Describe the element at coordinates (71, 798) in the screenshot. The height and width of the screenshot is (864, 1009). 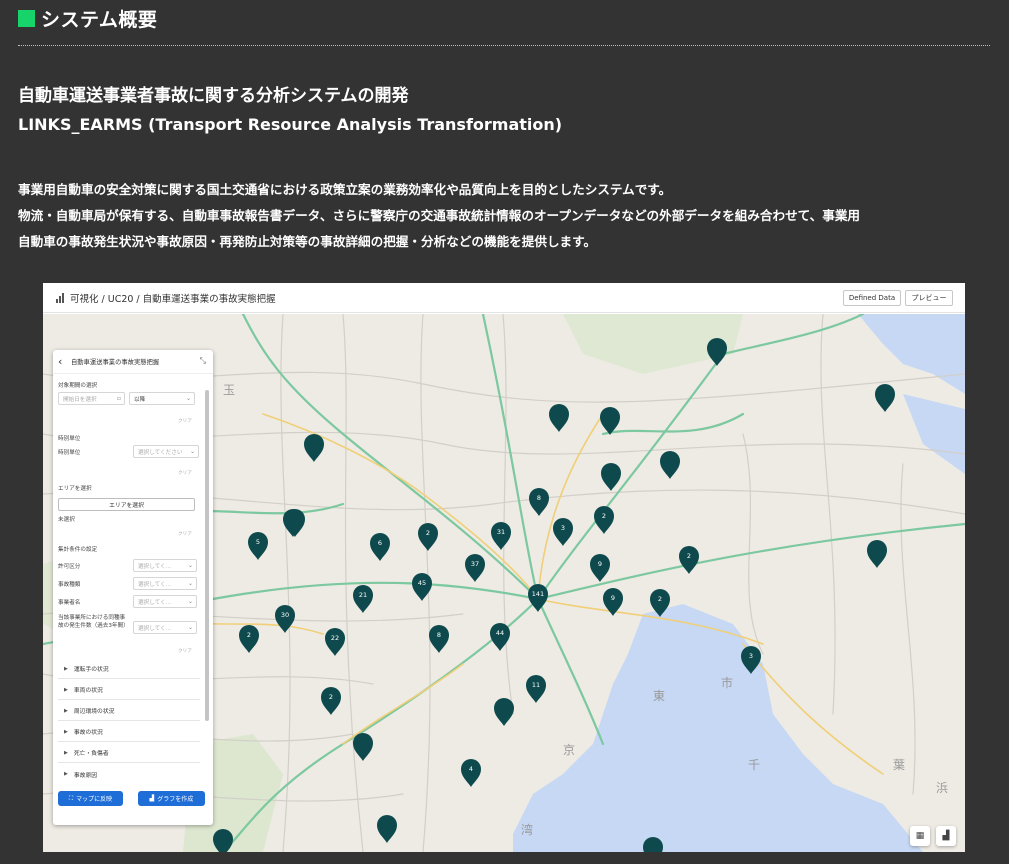
I see `map-icon: ⛶` at that location.